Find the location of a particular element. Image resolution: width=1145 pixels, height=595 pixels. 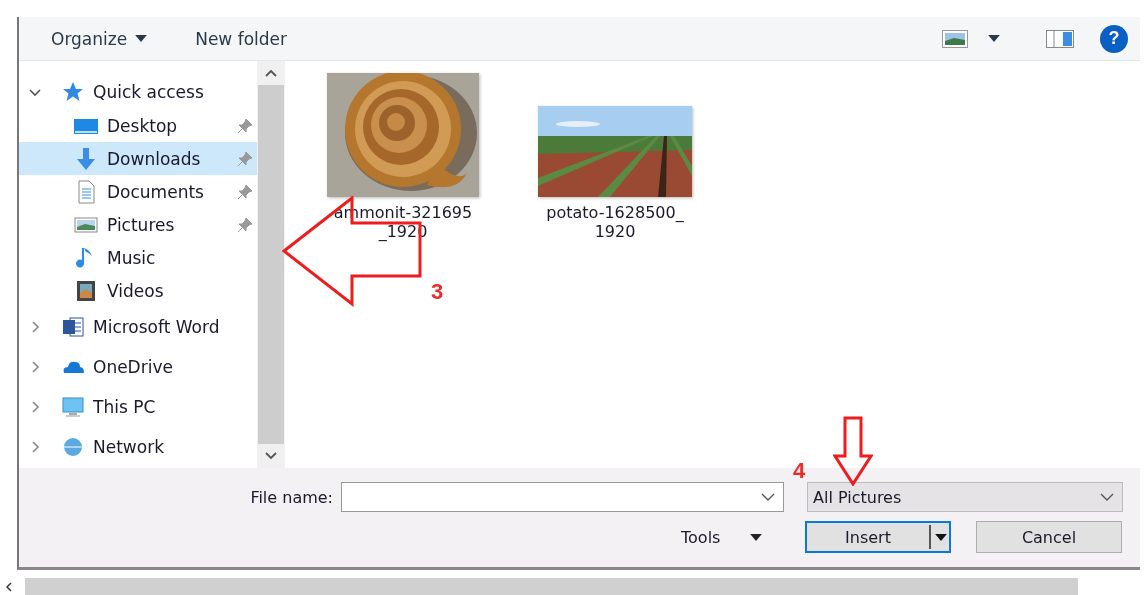

globe-icon is located at coordinates (73, 447).